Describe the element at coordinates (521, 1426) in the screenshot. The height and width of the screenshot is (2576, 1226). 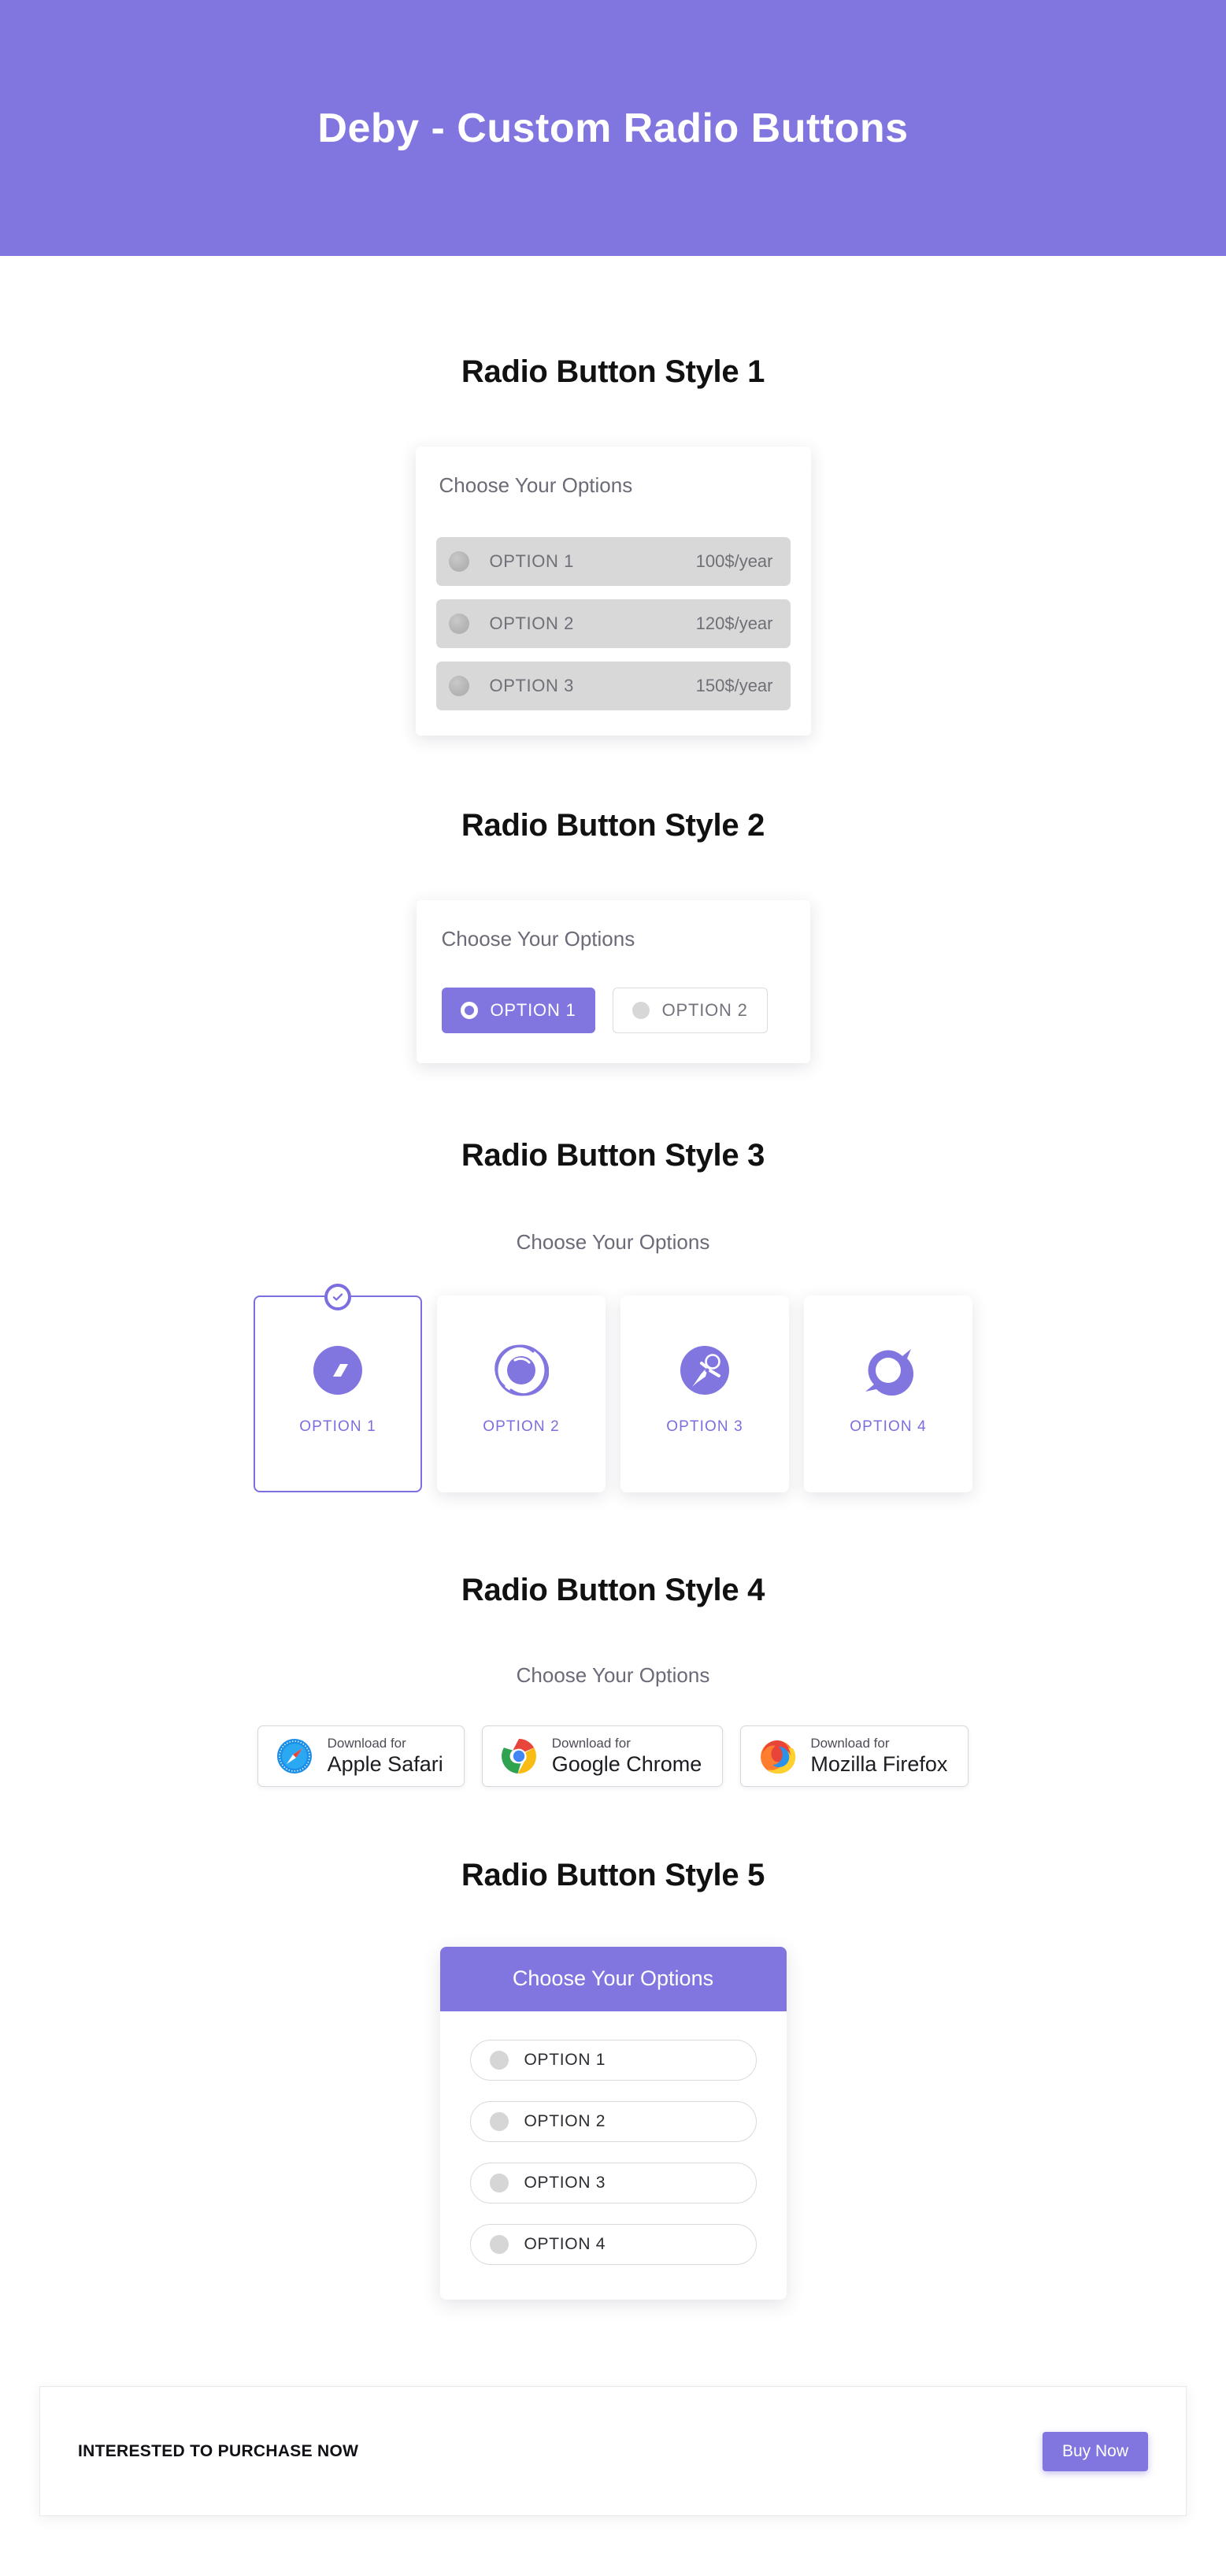
I see `style3-option-label: OPTION 2` at that location.